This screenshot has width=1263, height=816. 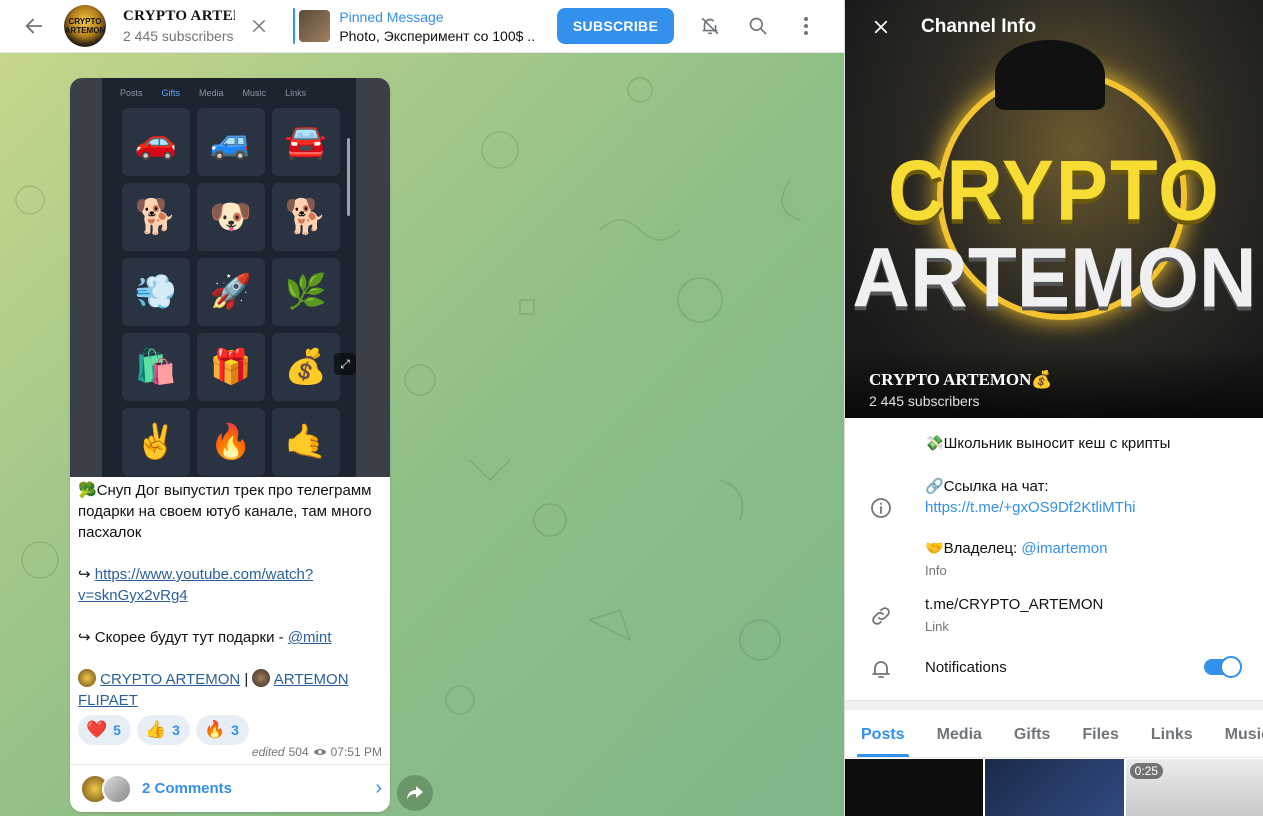 I want to click on phone-tab: Posts, so click(x=131, y=93).